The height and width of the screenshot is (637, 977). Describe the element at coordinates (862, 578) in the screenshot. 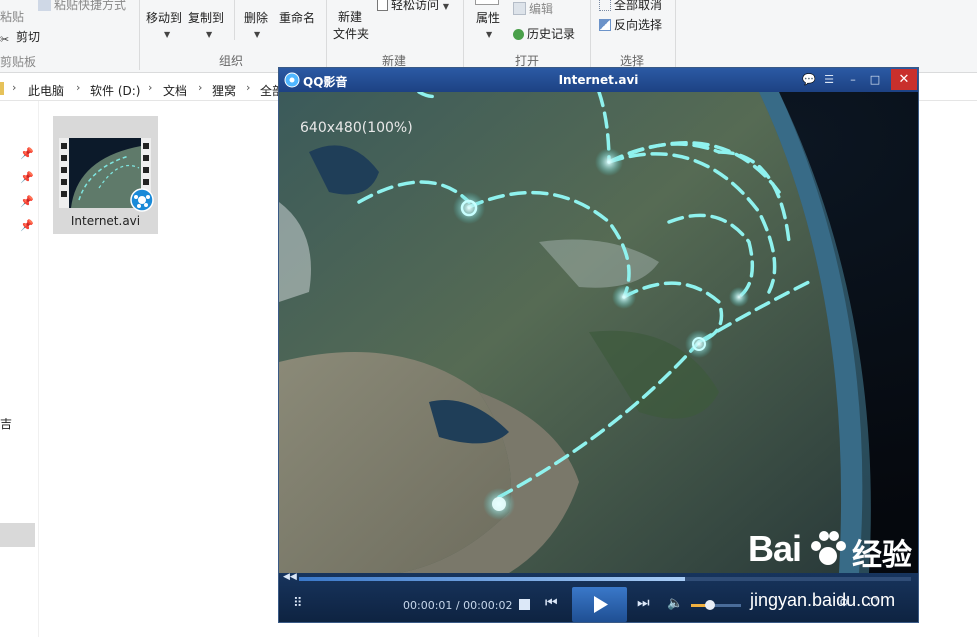

I see `baidu-jingyan-watermark: Bai 经验 jingyan.baidu.com` at that location.